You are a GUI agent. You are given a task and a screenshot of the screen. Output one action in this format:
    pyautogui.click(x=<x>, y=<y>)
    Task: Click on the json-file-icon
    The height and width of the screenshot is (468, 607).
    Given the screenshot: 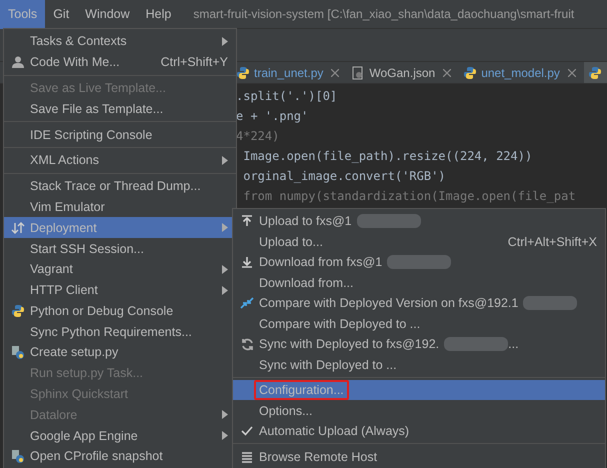 What is the action you would take?
    pyautogui.click(x=358, y=73)
    